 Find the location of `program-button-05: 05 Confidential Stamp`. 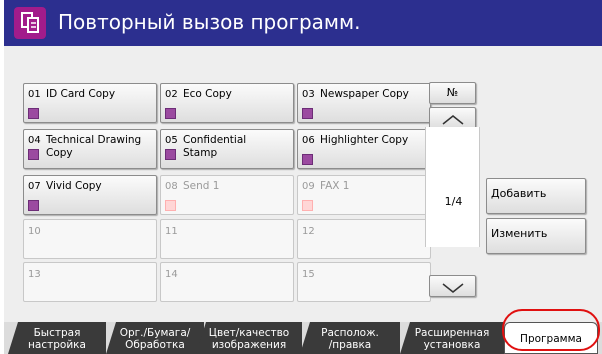

program-button-05: 05 Confidential Stamp is located at coordinates (227, 149).